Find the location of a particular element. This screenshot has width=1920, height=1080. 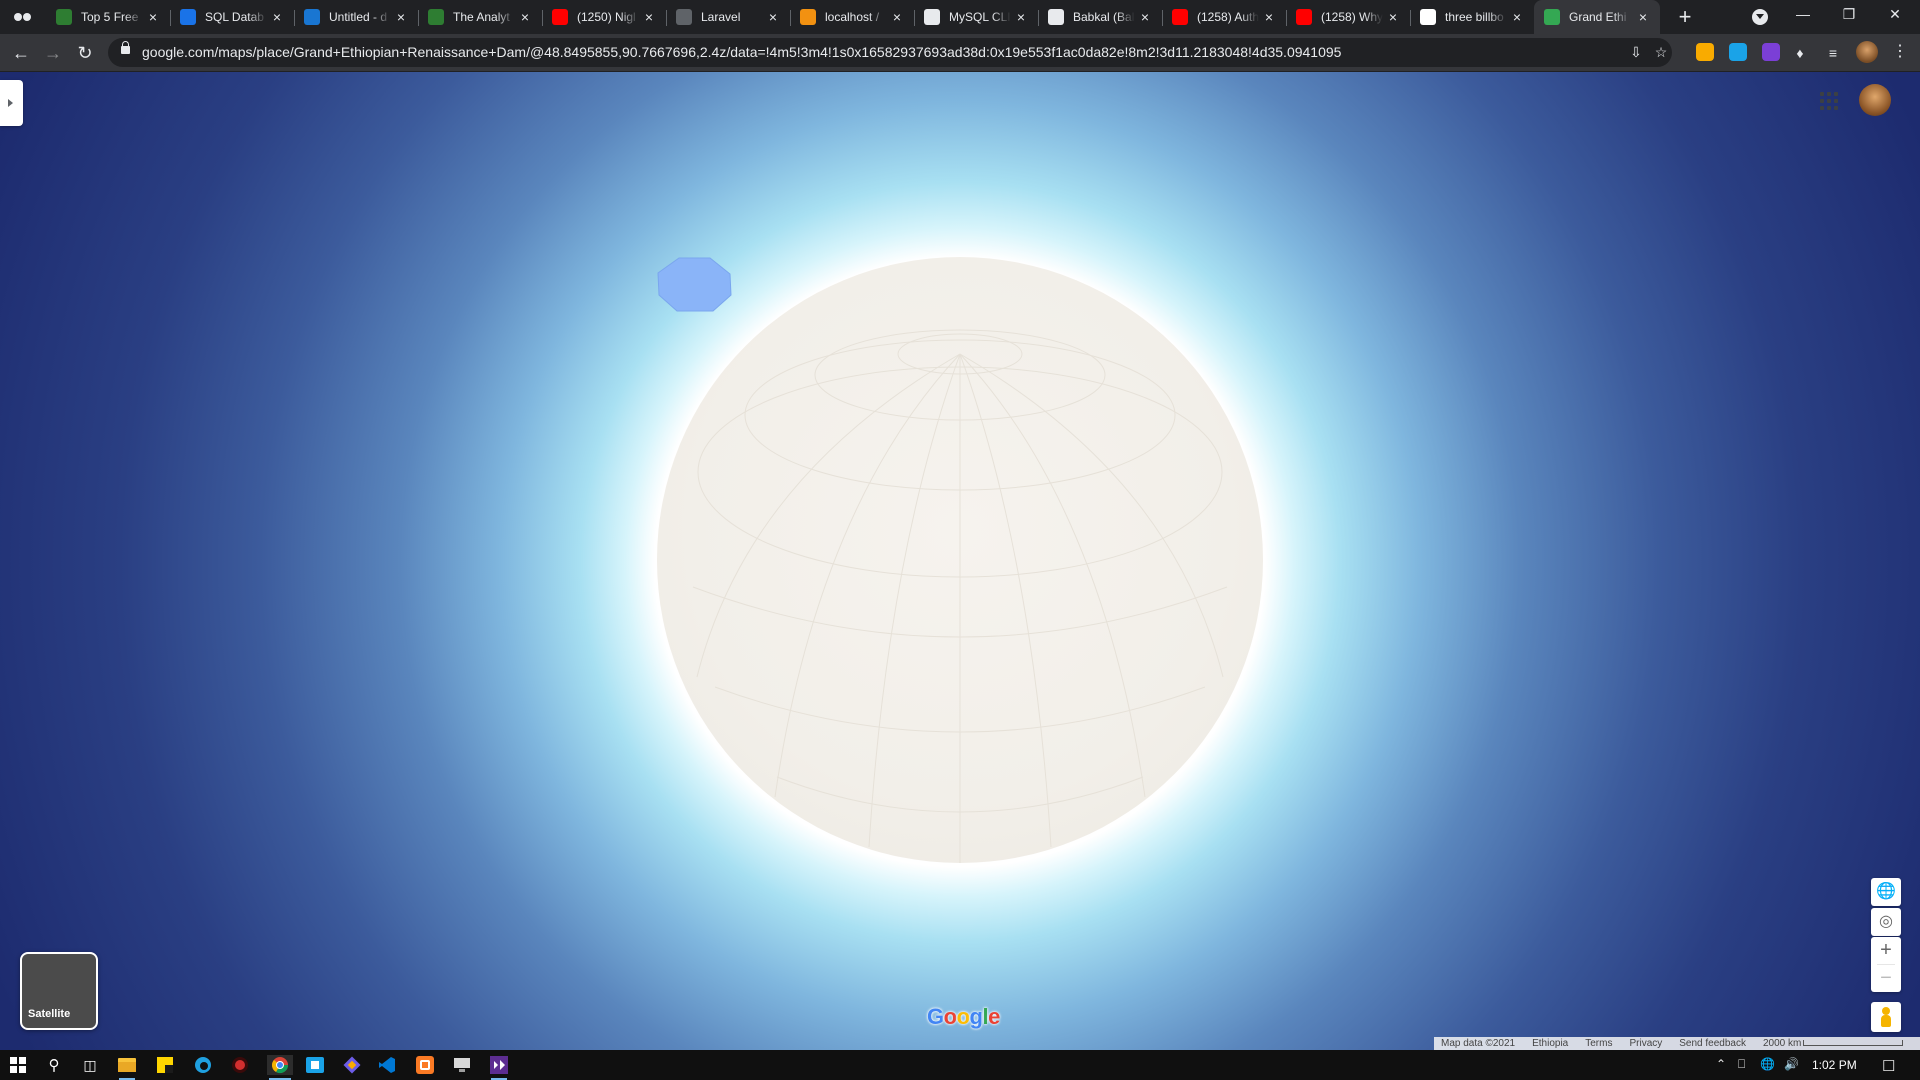

store-app-icon is located at coordinates (315, 1065).